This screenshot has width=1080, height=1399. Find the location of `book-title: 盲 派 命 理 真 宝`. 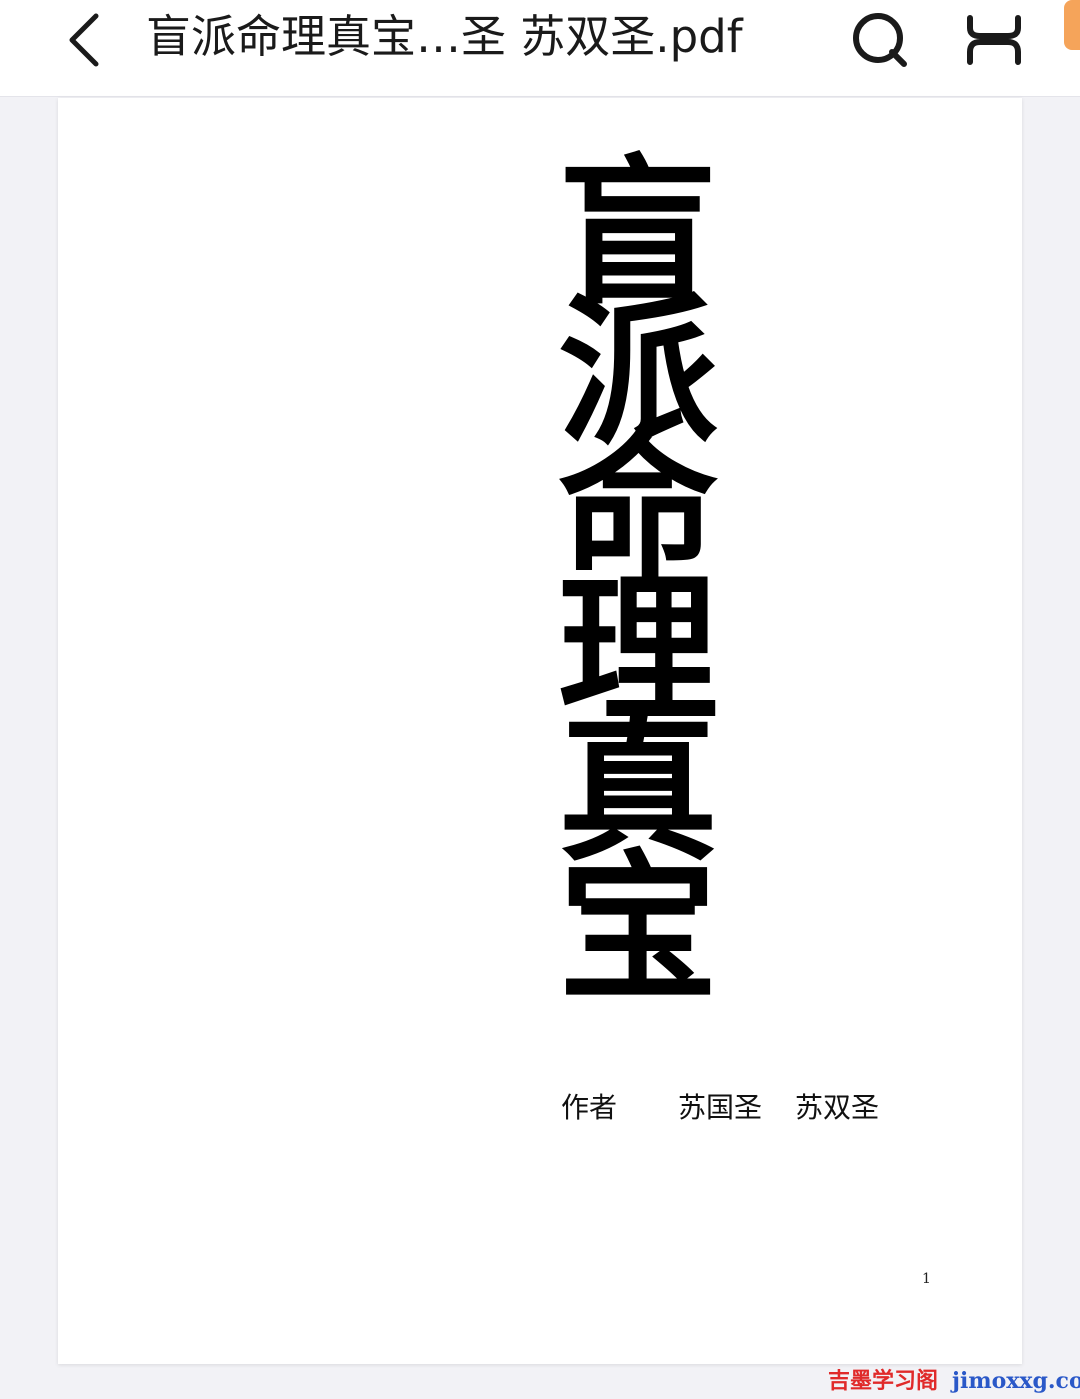

book-title: 盲 派 命 理 真 宝 is located at coordinates (638, 588).